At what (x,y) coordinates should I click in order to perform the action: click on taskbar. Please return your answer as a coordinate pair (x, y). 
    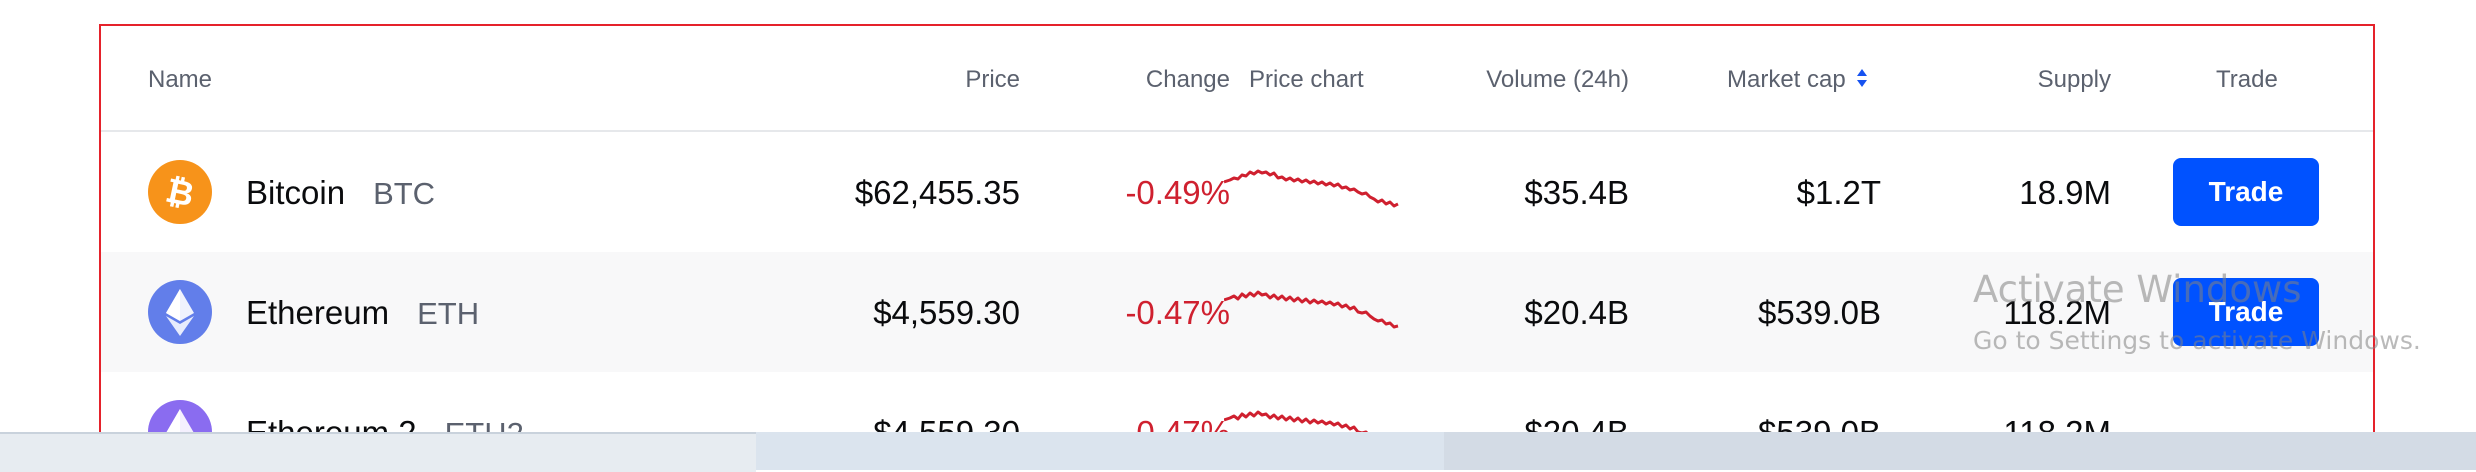
    Looking at the image, I should click on (1238, 452).